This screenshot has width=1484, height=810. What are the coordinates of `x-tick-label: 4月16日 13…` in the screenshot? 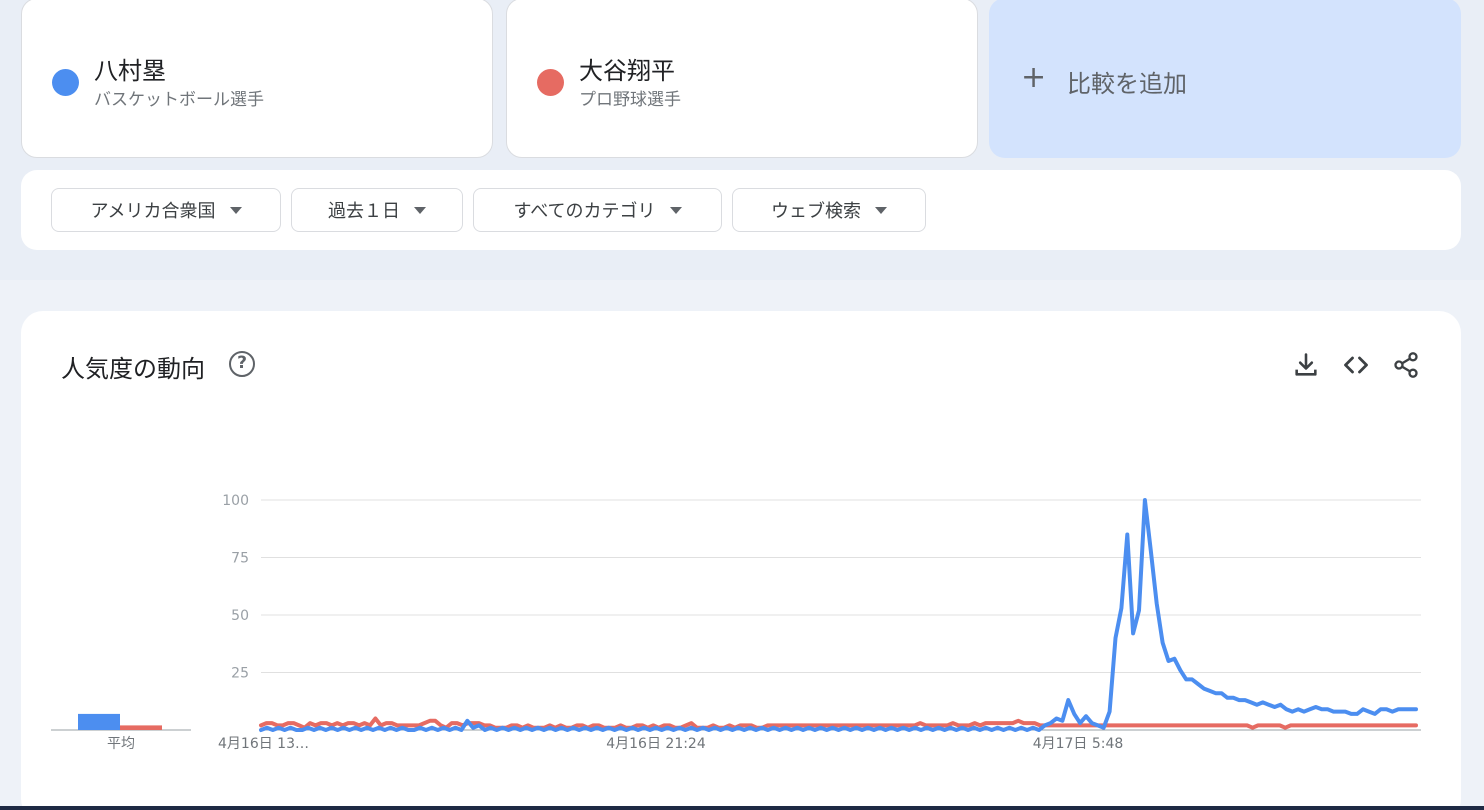 It's located at (263, 744).